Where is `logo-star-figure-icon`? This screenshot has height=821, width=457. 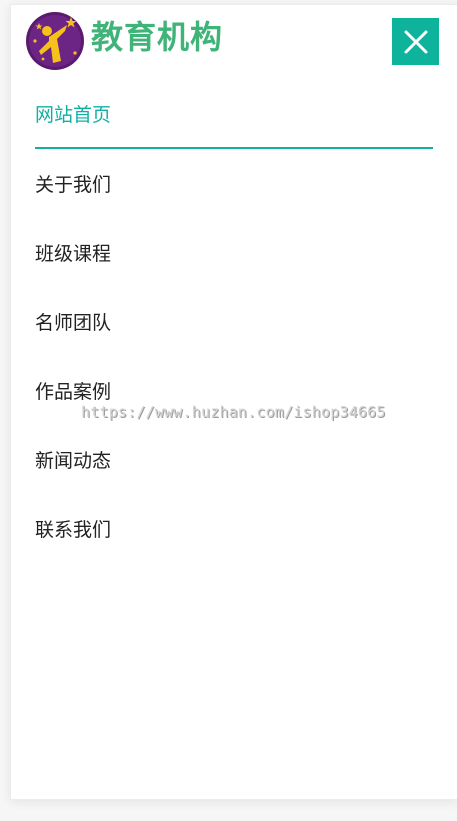 logo-star-figure-icon is located at coordinates (55, 41).